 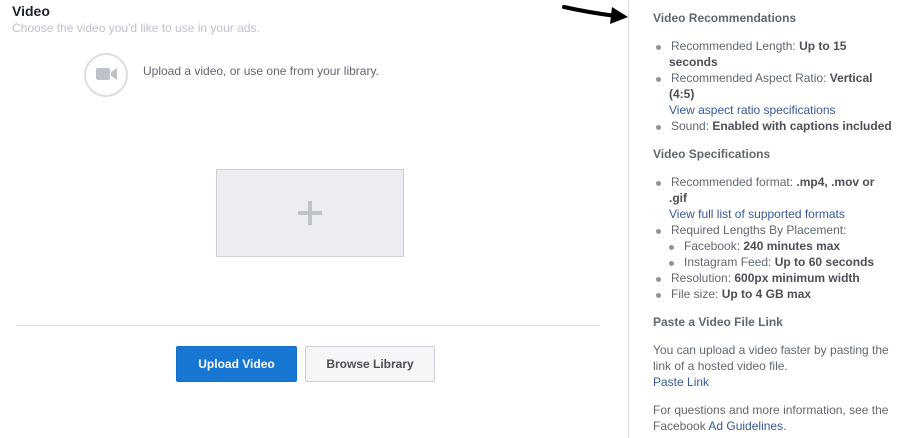 I want to click on value: Vertical, so click(x=851, y=78).